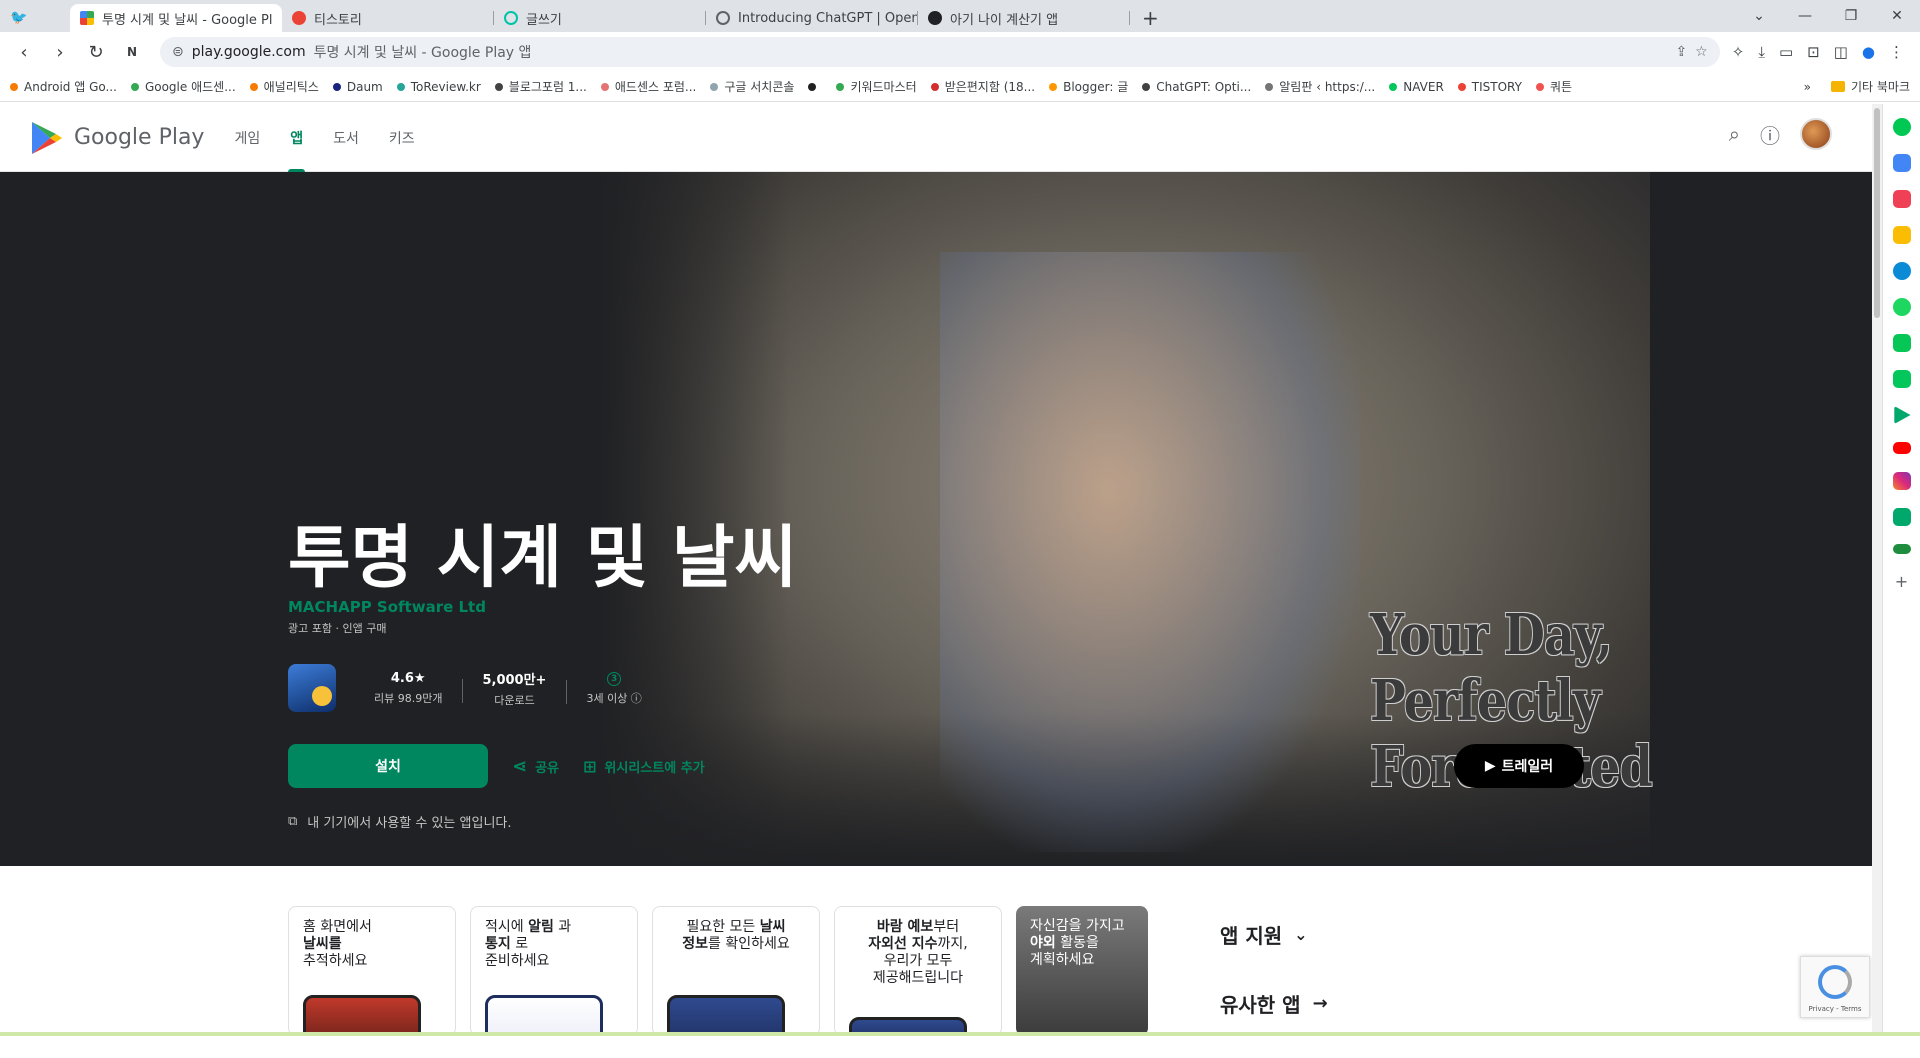 The width and height of the screenshot is (1920, 1058). Describe the element at coordinates (1734, 134) in the screenshot. I see `search-icon: ⌕` at that location.